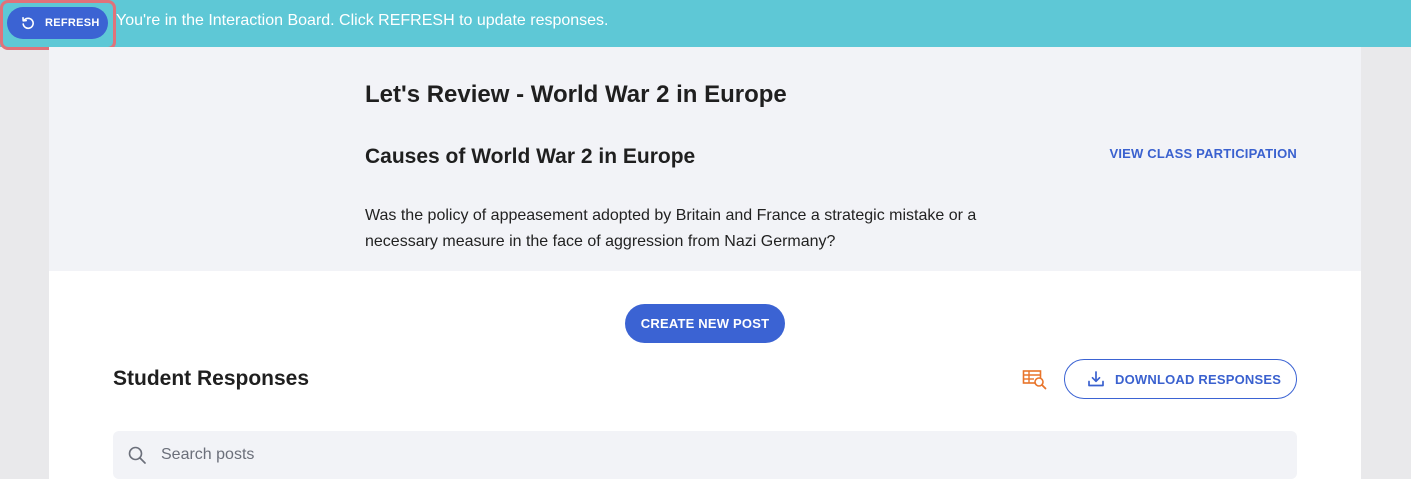 The width and height of the screenshot is (1411, 479). I want to click on download-responses-button: DOWNLOAD RESPONSES, so click(1180, 379).